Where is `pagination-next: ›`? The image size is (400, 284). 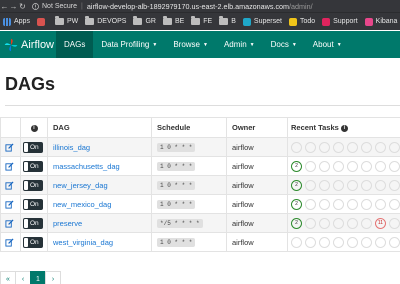 pagination-next: › is located at coordinates (53, 277).